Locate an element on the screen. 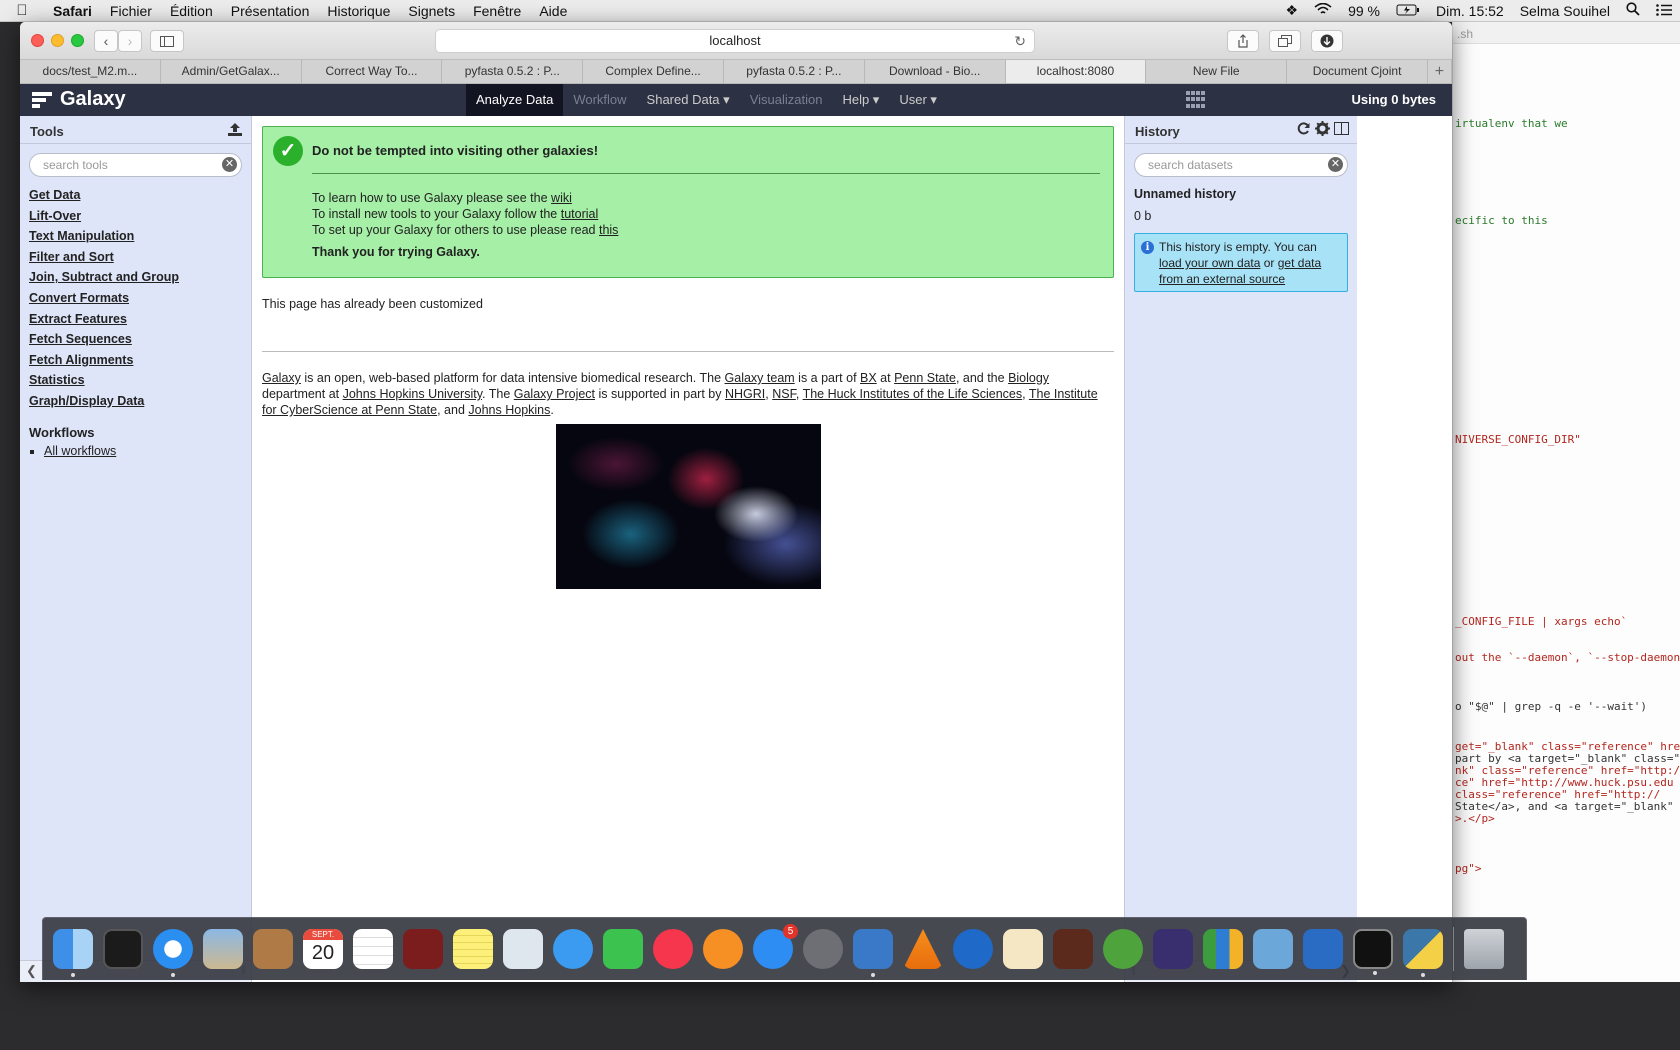  tool-section-link: Statistics is located at coordinates (140, 383).